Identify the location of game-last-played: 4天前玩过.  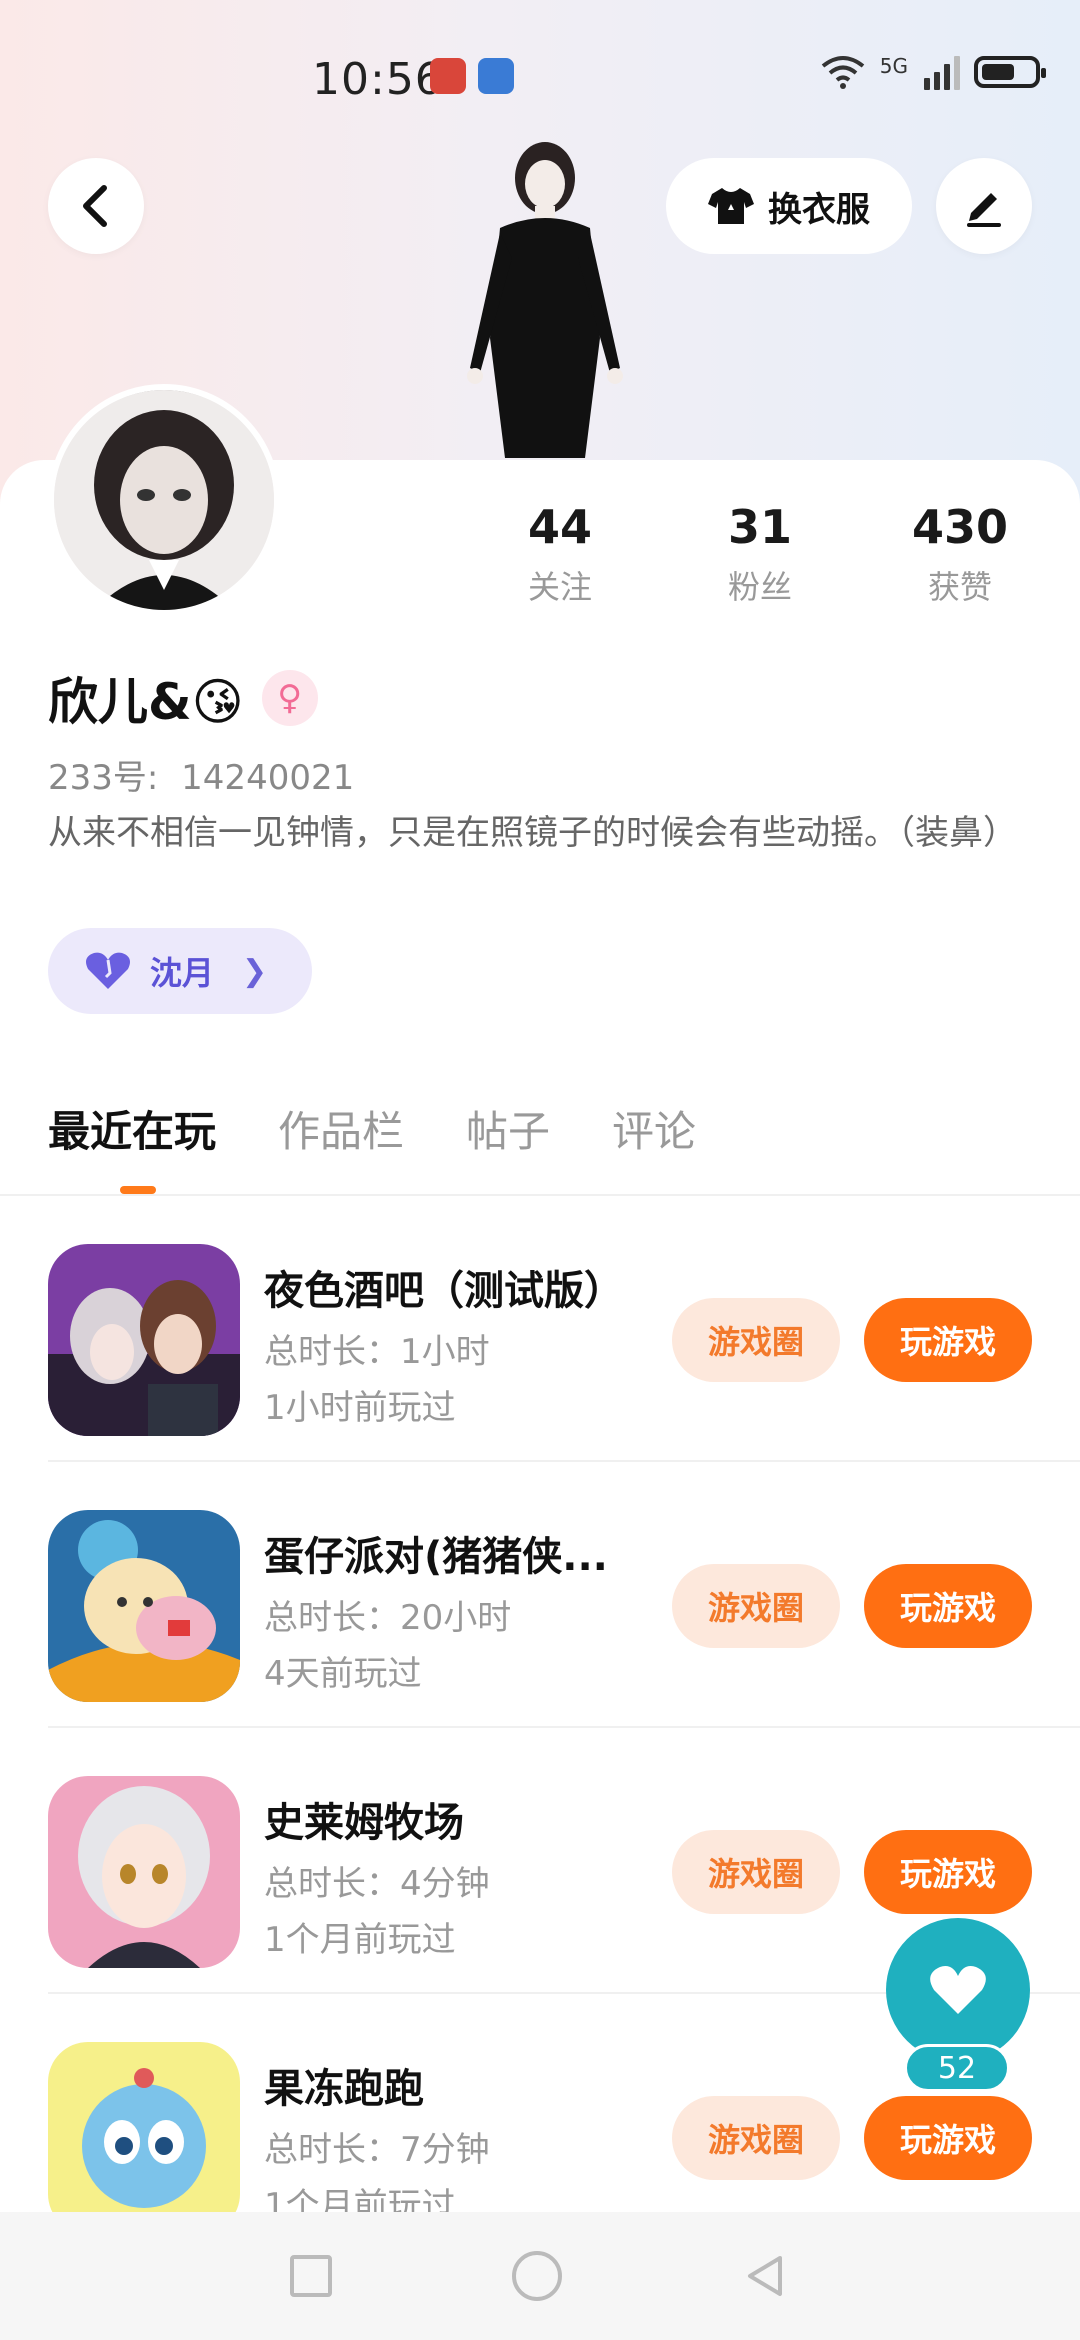
(343, 1674).